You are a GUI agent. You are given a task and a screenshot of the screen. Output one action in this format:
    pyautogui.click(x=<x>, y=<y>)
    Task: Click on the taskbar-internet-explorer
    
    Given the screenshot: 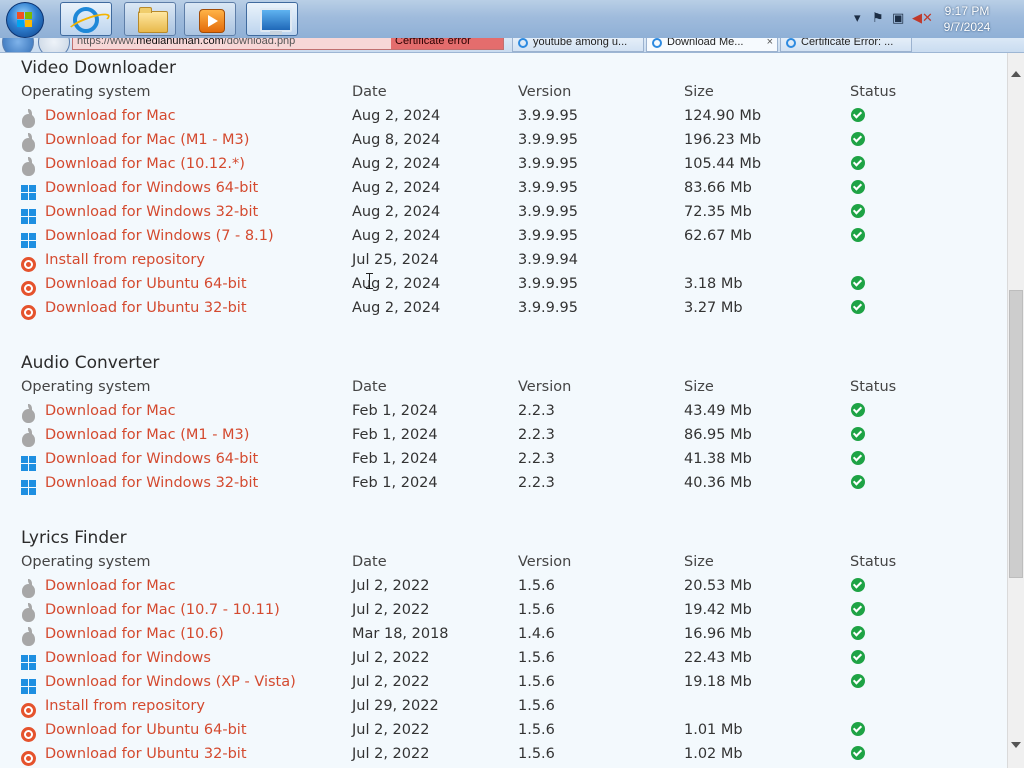 What is the action you would take?
    pyautogui.click(x=86, y=19)
    